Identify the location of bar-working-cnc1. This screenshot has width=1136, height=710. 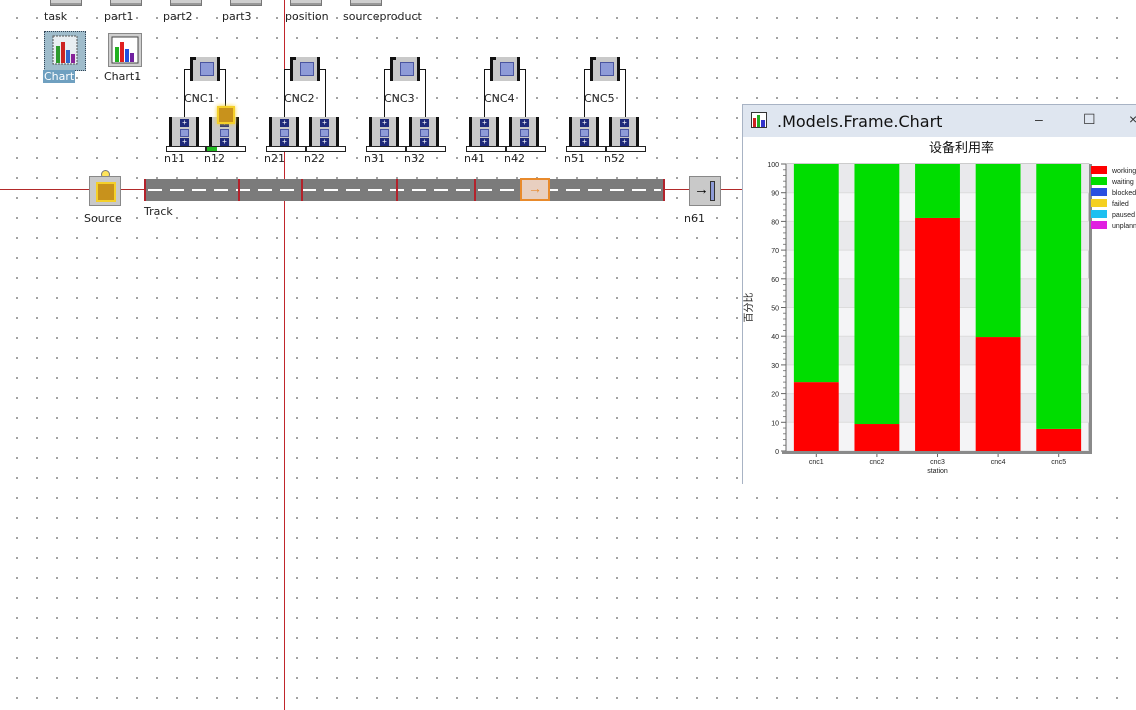
(816, 416).